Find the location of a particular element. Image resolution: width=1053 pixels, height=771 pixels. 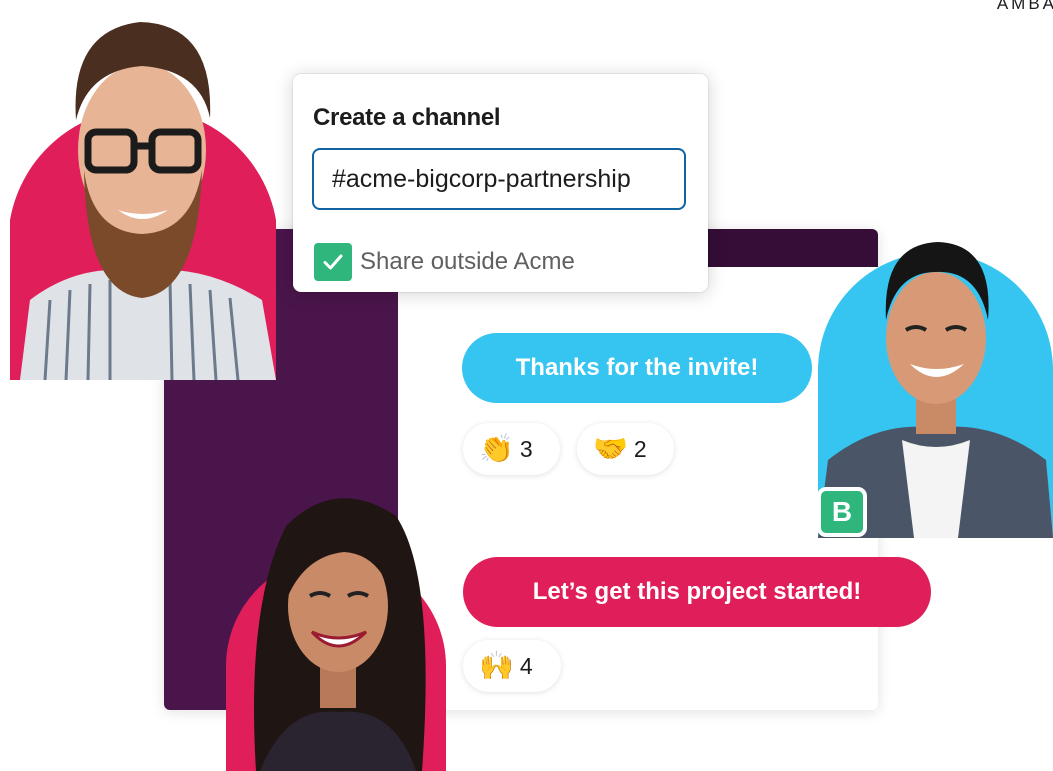

corner-text: AMBA is located at coordinates (1024, 6).